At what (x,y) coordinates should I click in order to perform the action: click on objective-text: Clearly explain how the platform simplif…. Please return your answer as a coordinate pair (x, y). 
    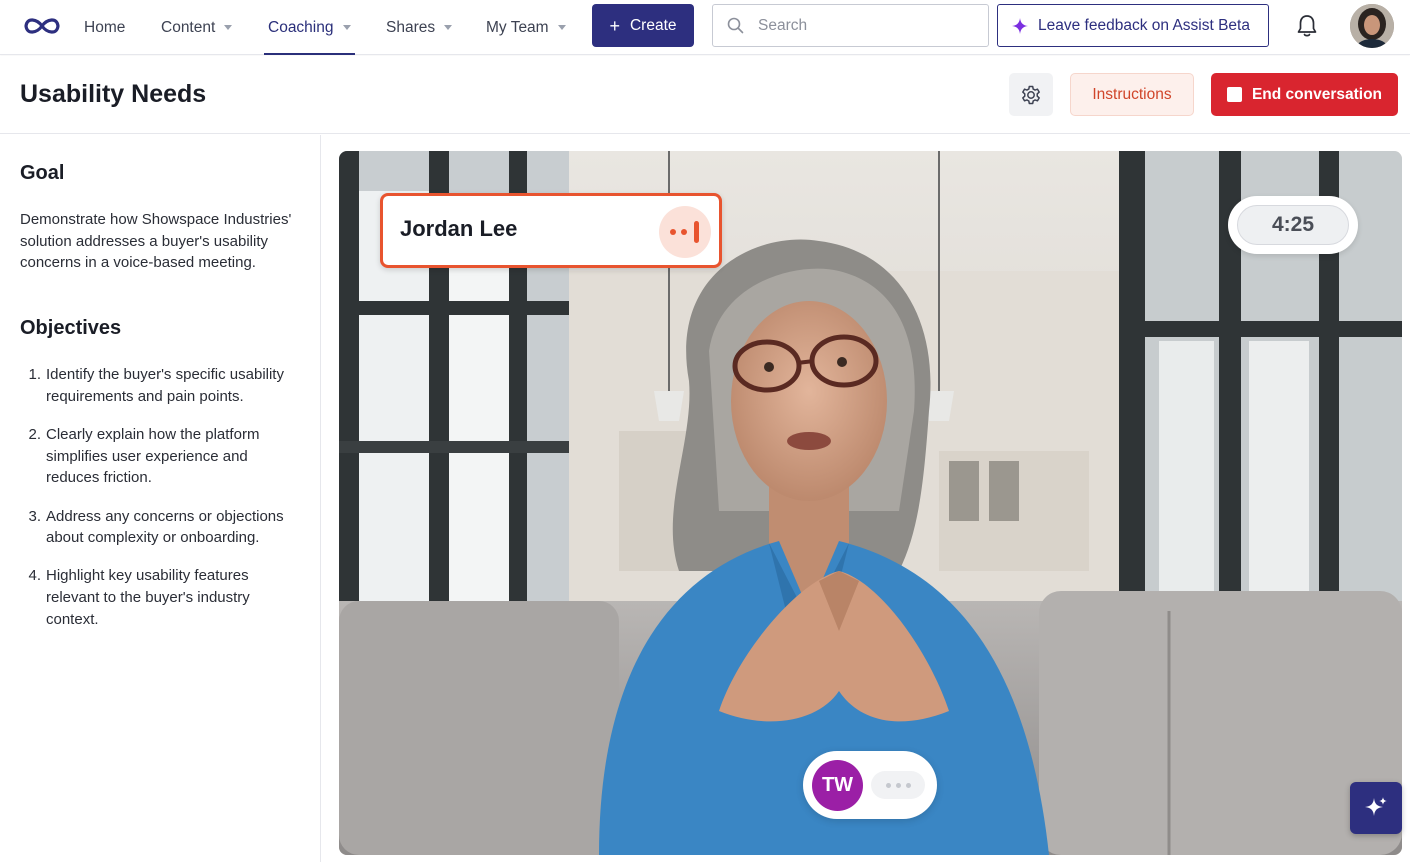
    Looking at the image, I should click on (153, 456).